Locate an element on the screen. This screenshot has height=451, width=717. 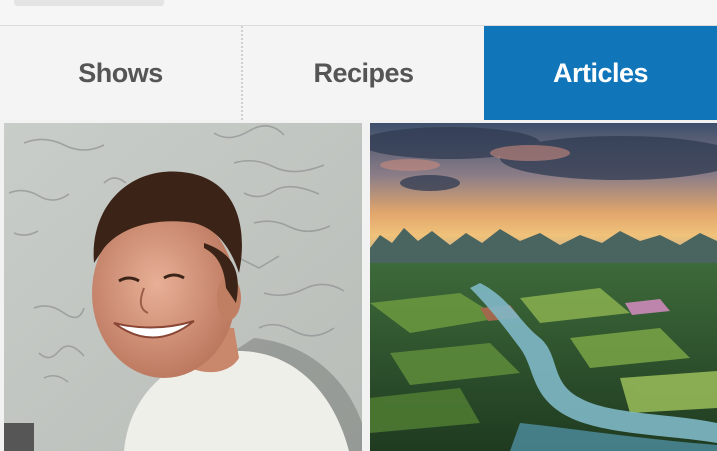
tab-shows: Shows is located at coordinates (121, 73).